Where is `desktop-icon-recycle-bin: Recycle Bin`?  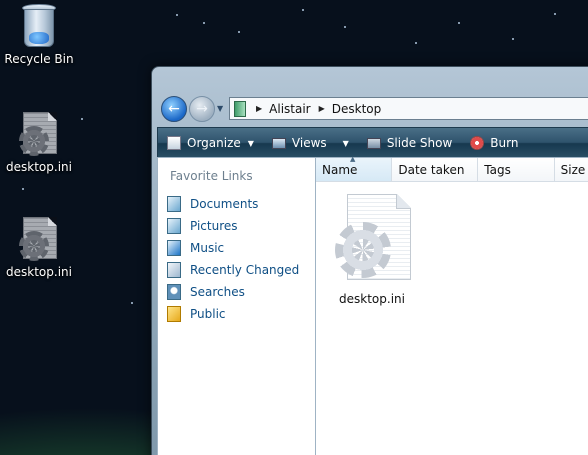
desktop-icon-recycle-bin: Recycle Bin is located at coordinates (39, 35).